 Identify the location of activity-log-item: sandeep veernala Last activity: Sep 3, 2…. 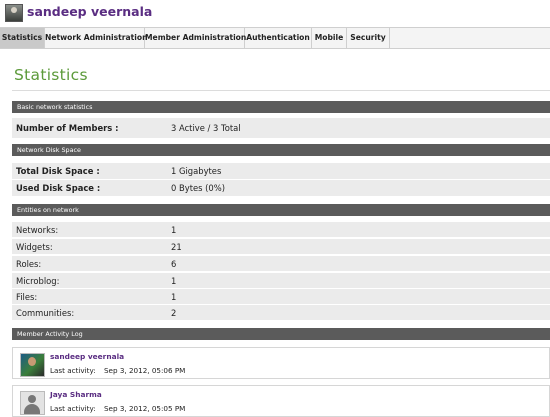
(281, 363).